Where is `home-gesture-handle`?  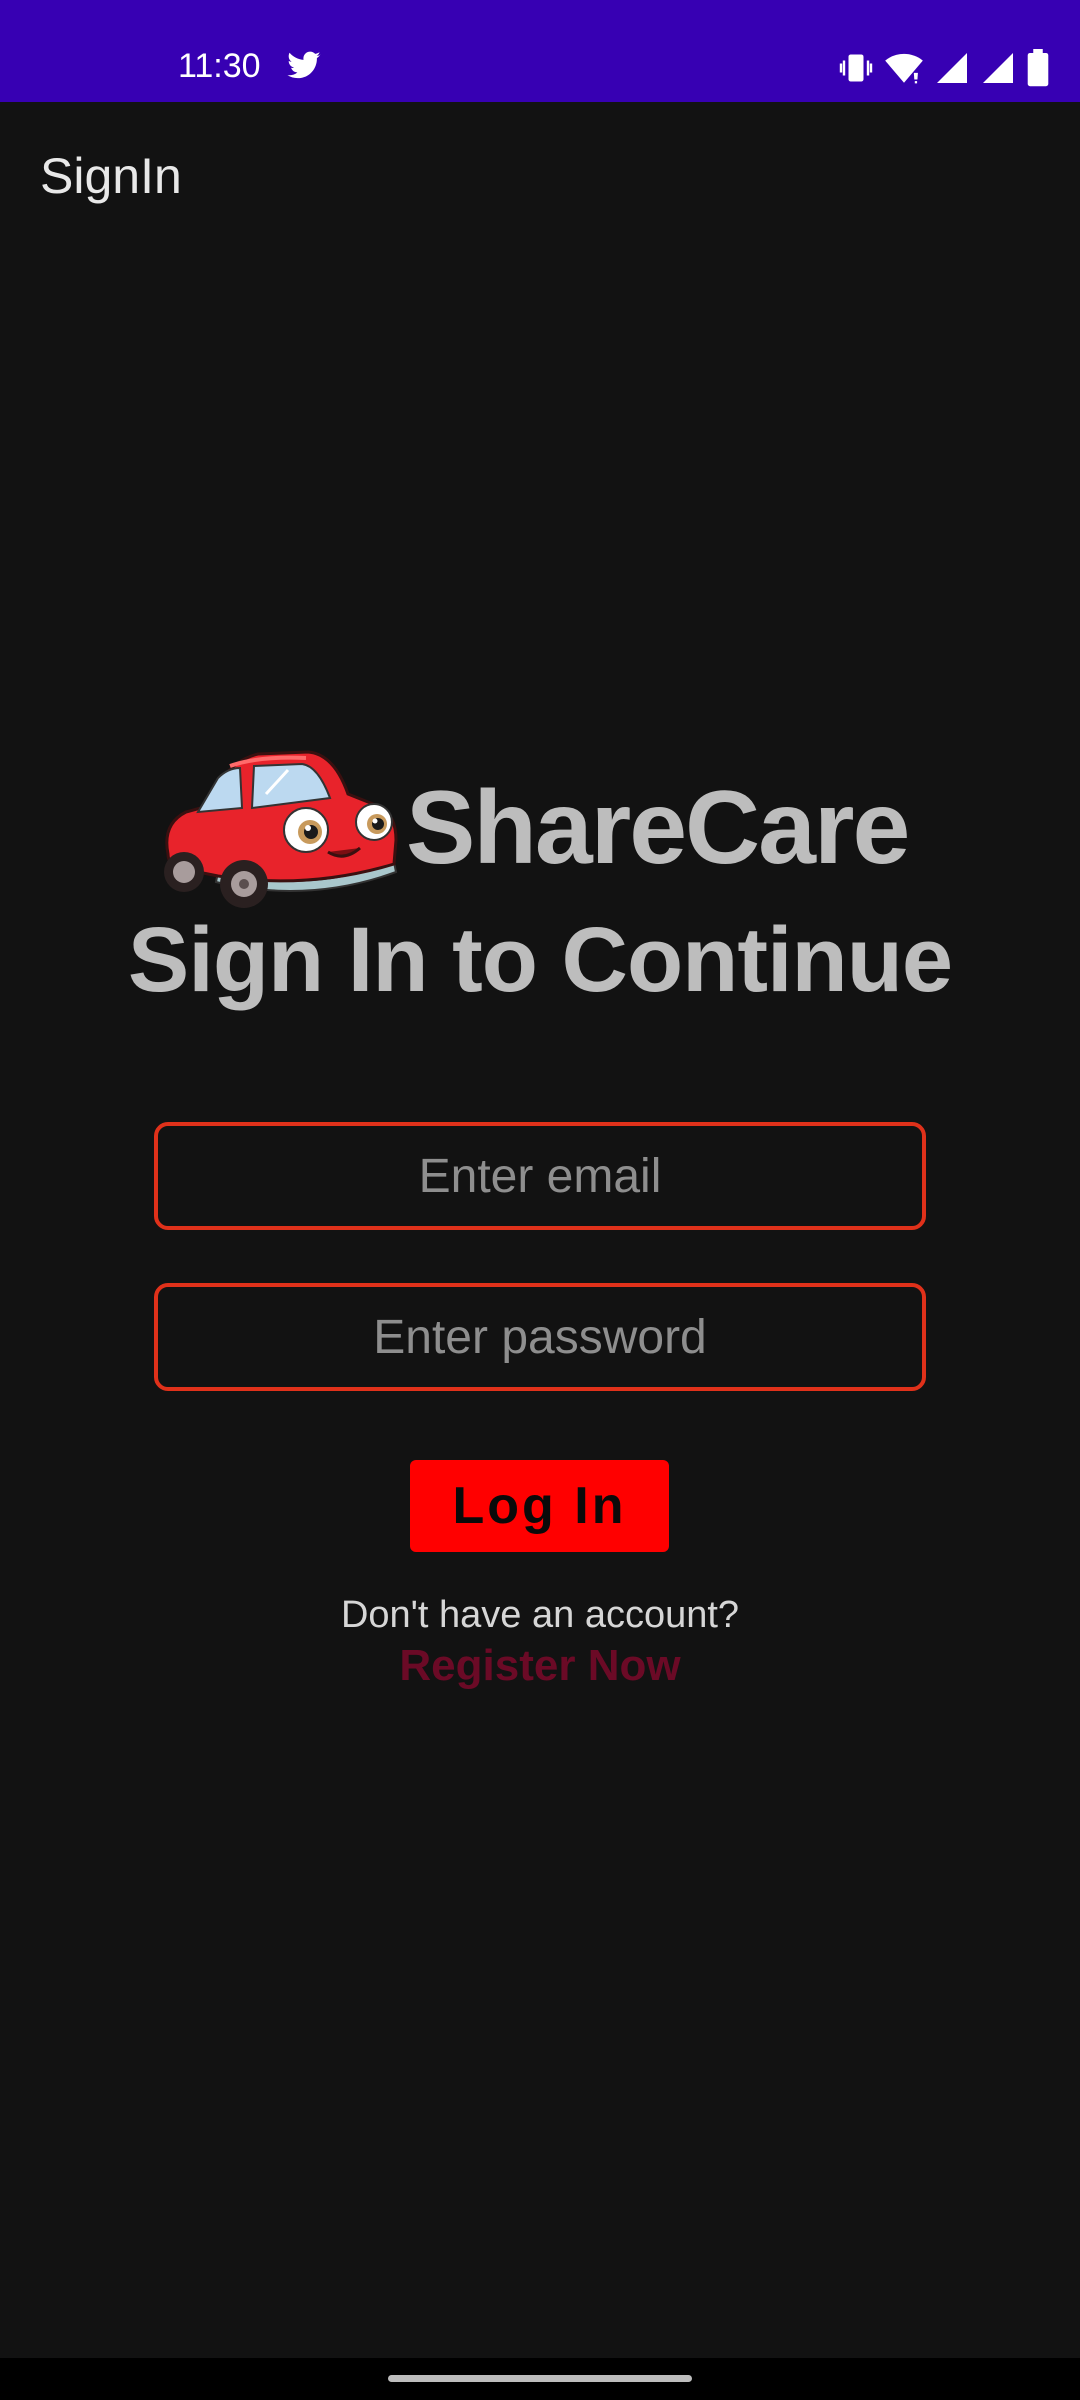 home-gesture-handle is located at coordinates (540, 2378).